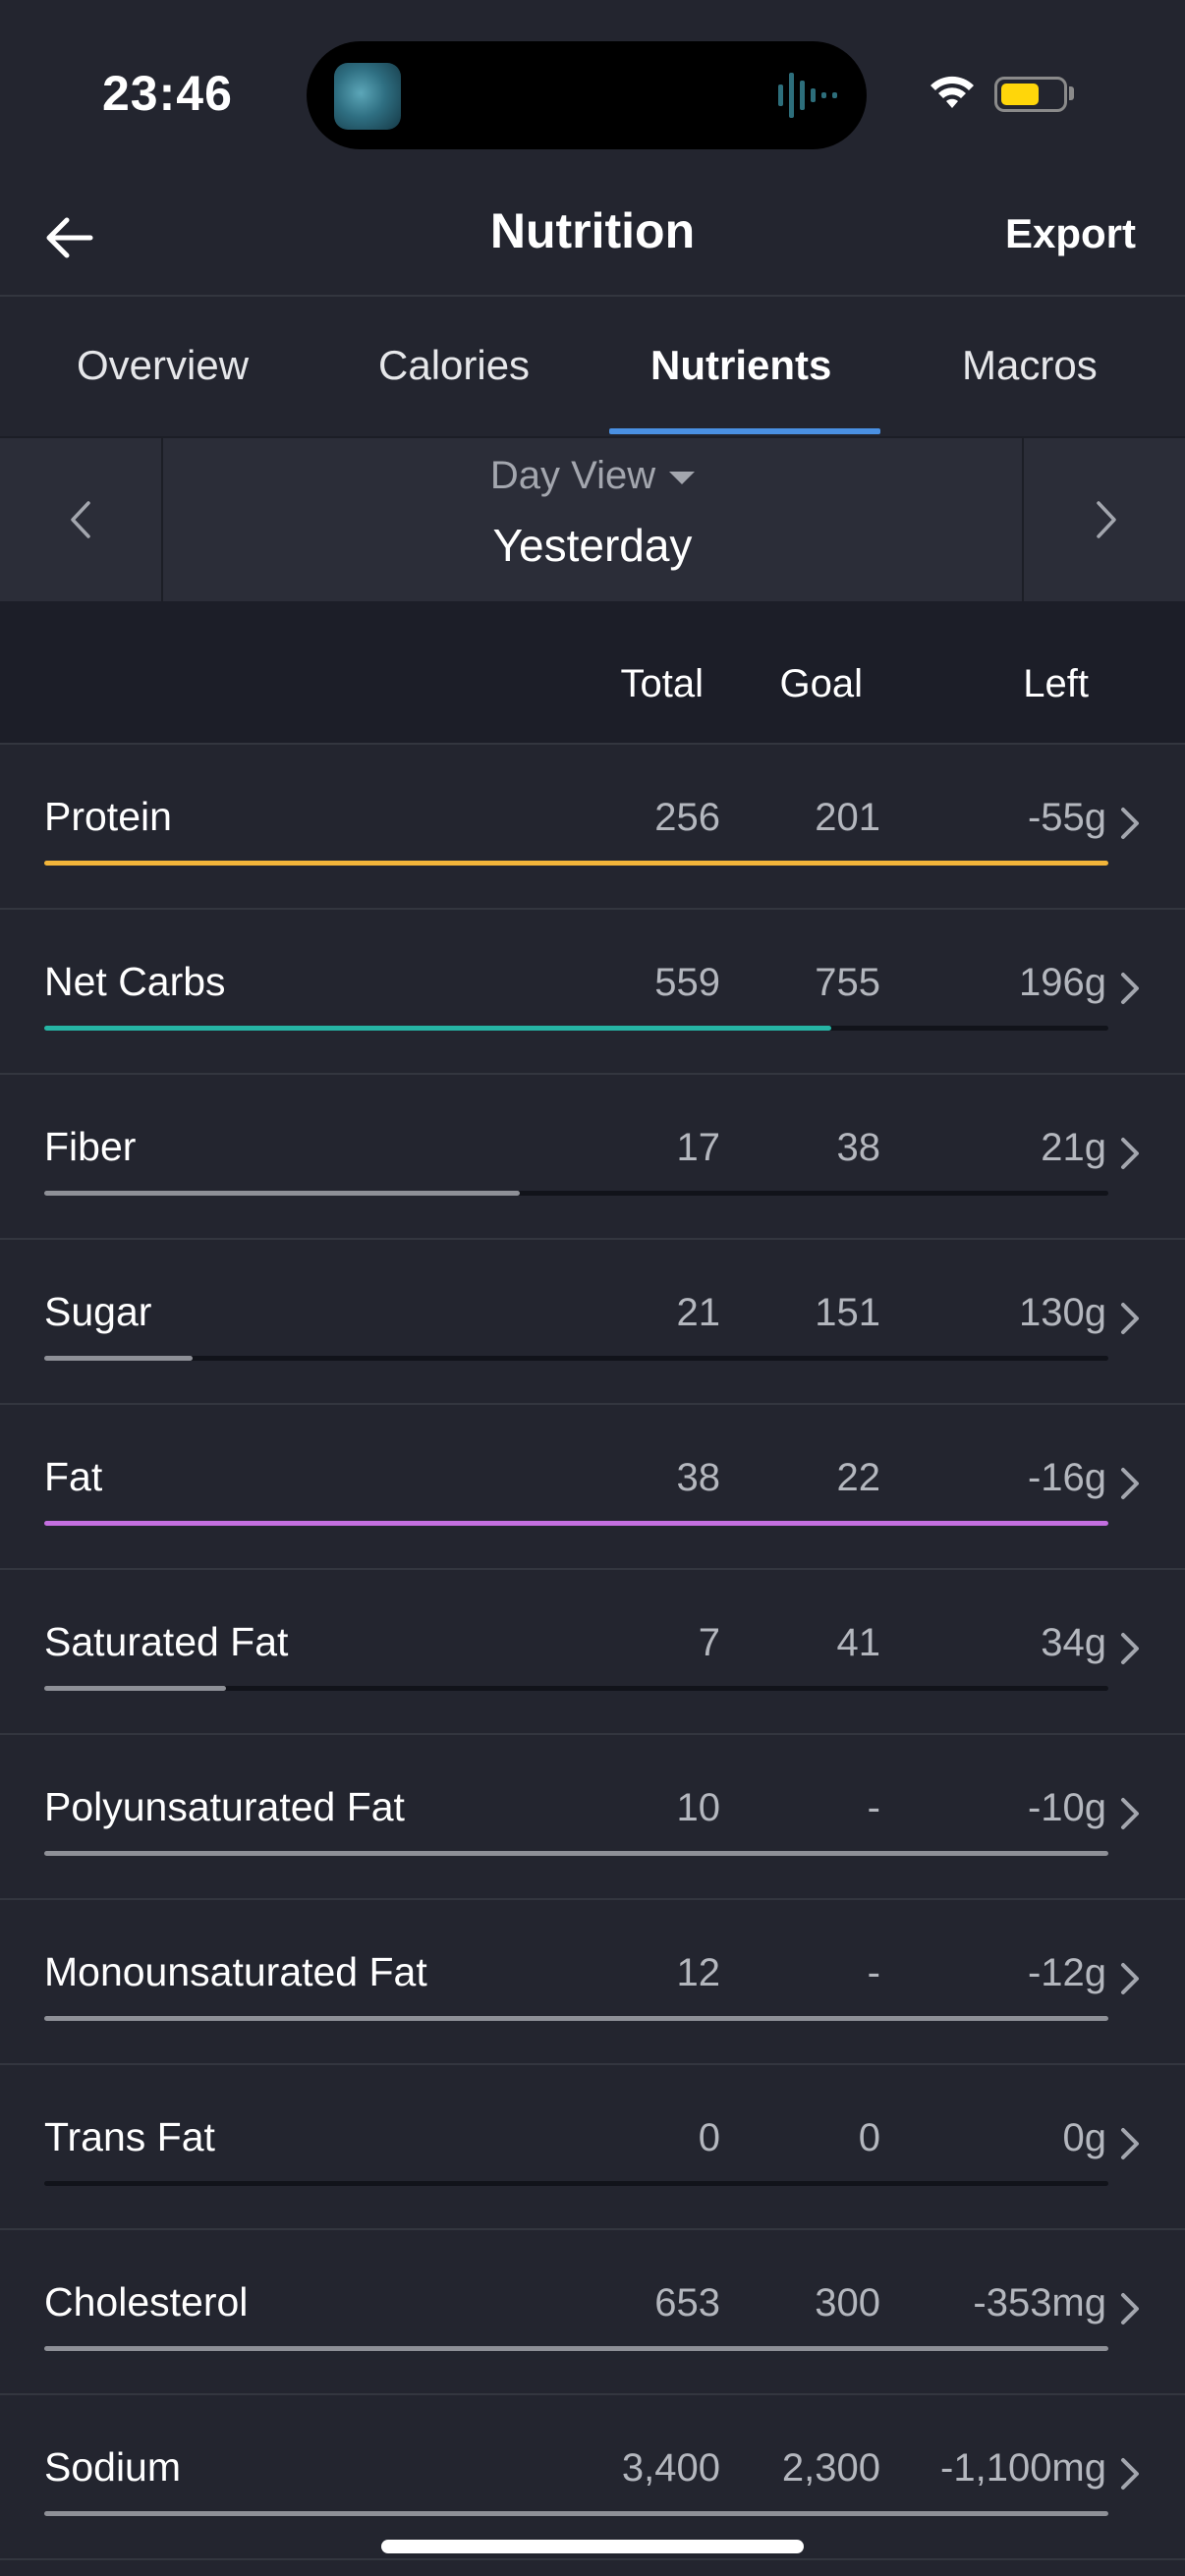  Describe the element at coordinates (592, 1817) in the screenshot. I see `nutrient-row: Polyunsaturated Fat 10 - -10g` at that location.